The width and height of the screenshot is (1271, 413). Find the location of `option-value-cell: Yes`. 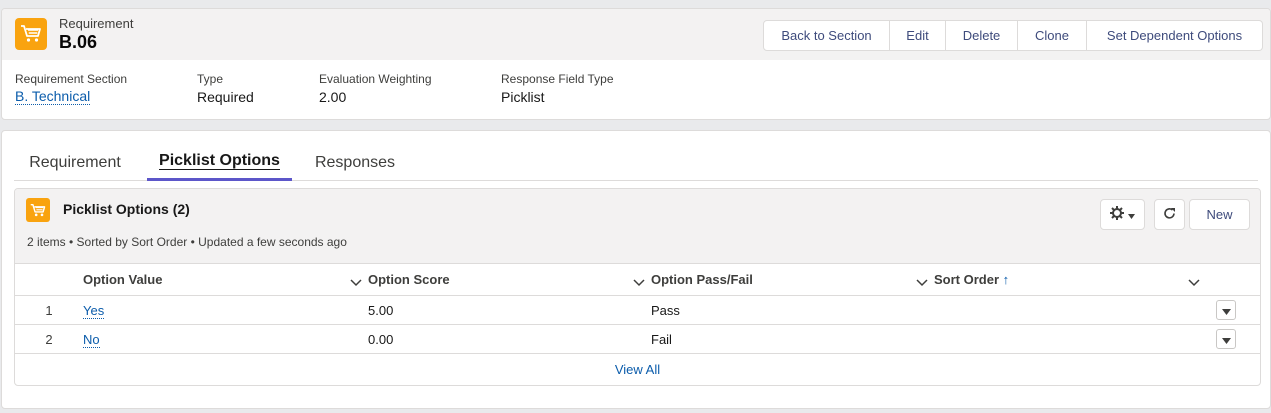

option-value-cell: Yes is located at coordinates (225, 310).